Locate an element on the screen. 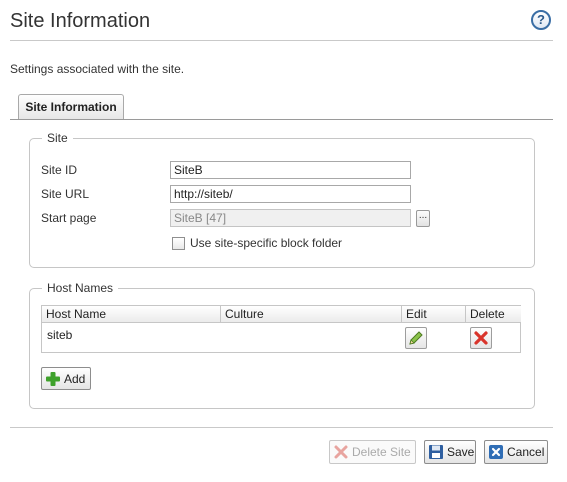 Image resolution: width=567 pixels, height=482 pixels. column-header-culture: Culture is located at coordinates (311, 314).